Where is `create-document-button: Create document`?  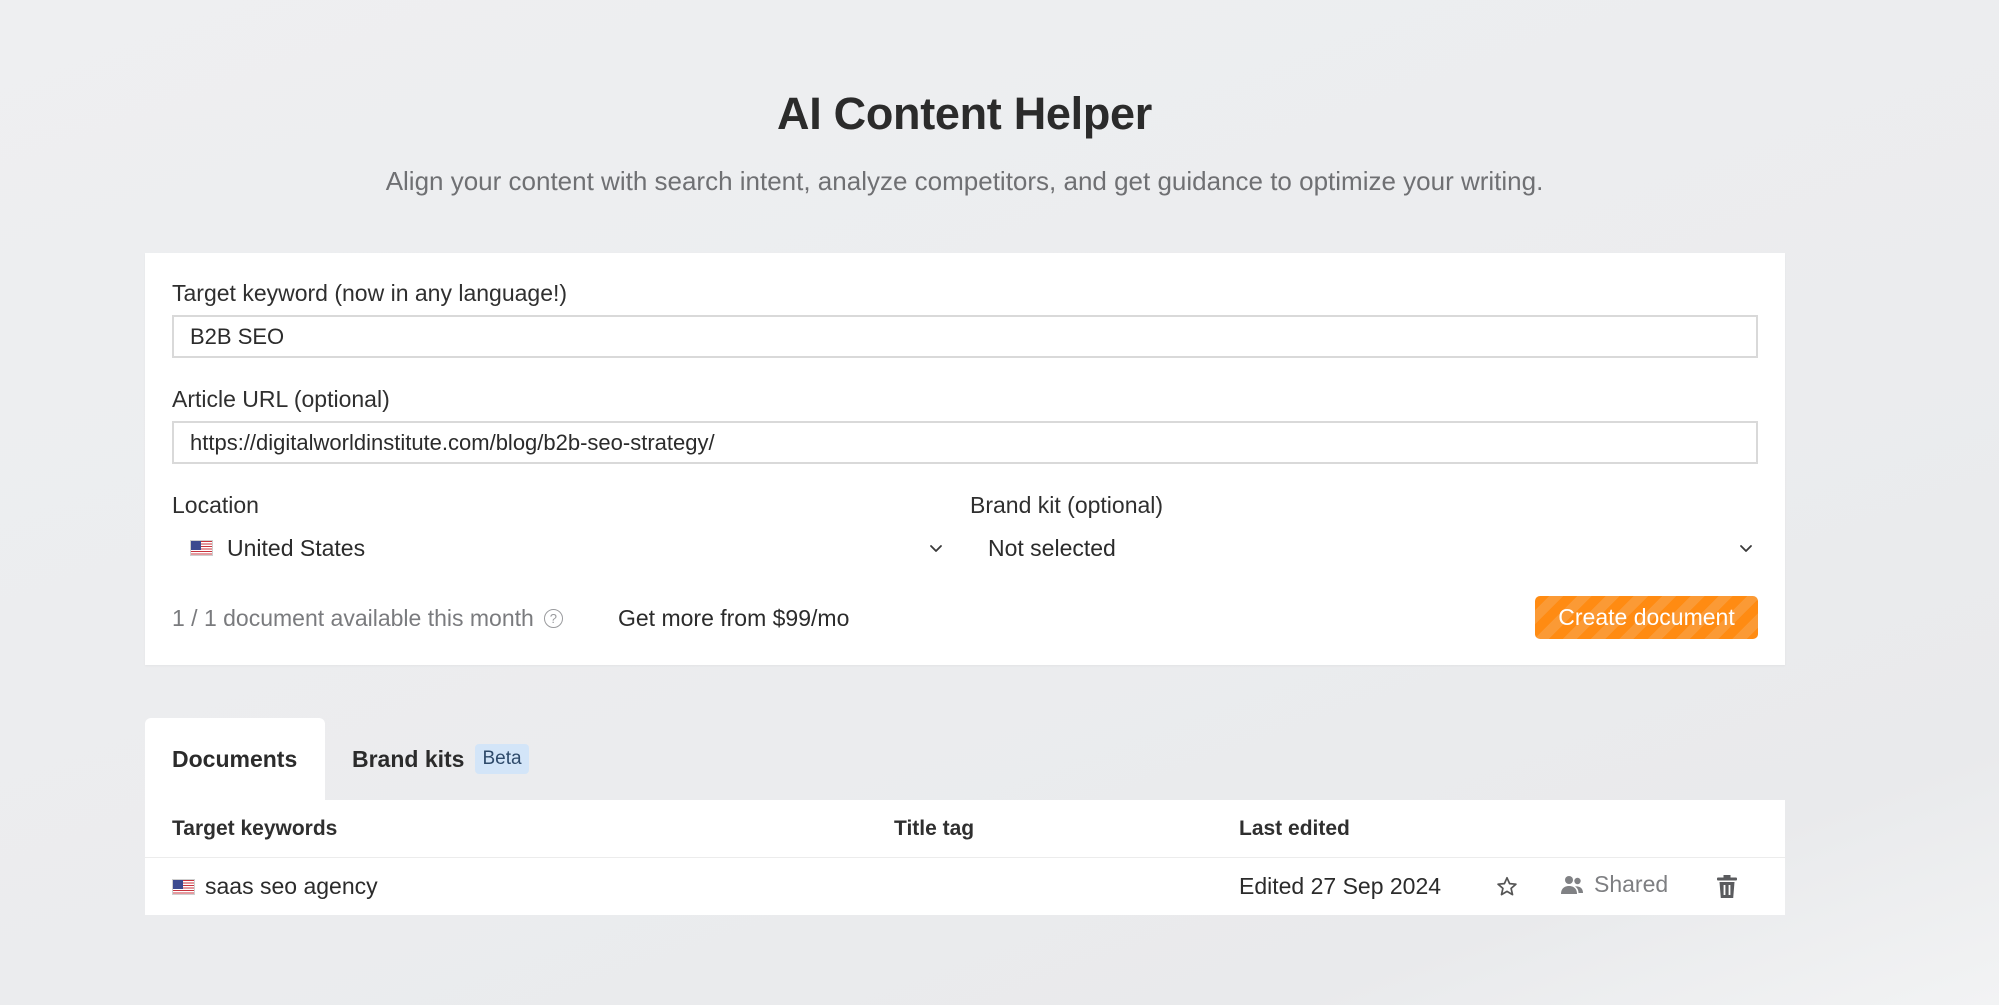 create-document-button: Create document is located at coordinates (1646, 617).